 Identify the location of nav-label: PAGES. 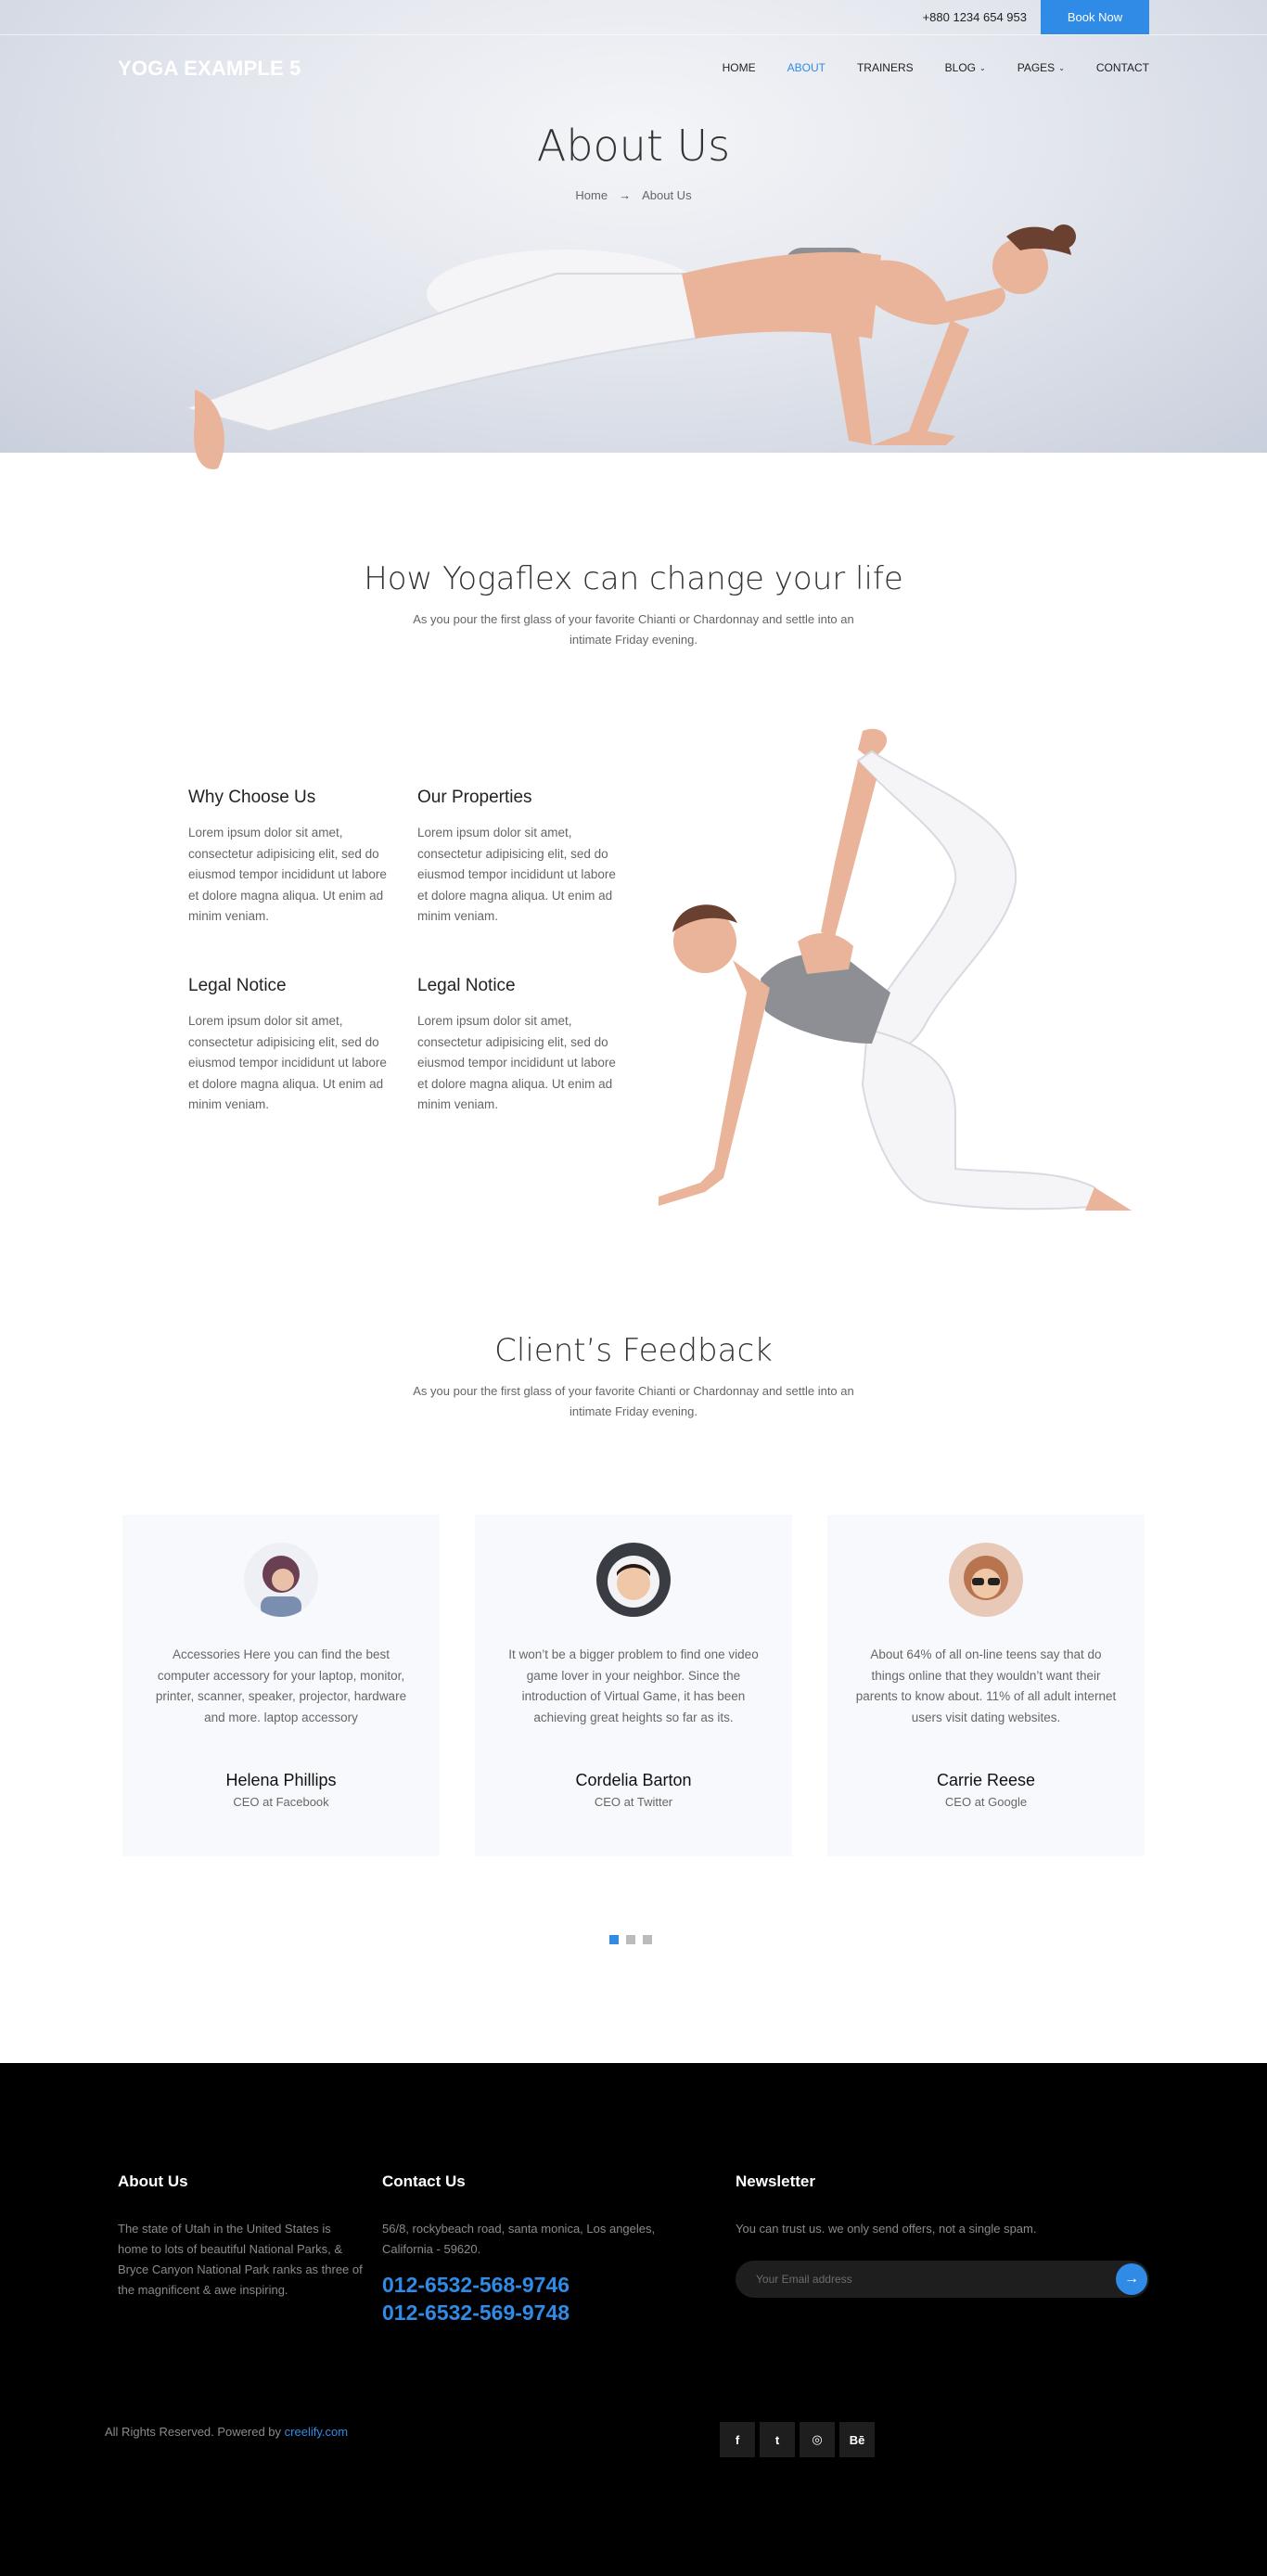
(1036, 67).